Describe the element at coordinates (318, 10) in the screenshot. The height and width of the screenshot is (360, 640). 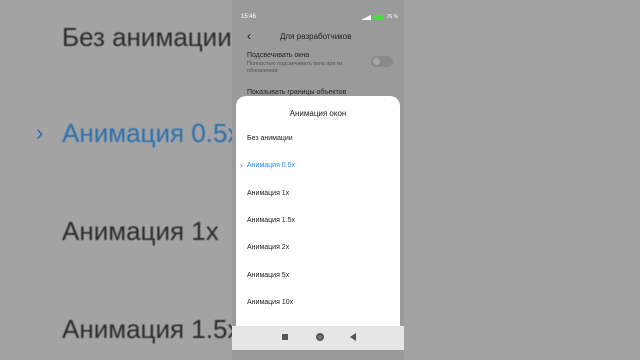
I see `status-bar: 15:46 76 %` at that location.